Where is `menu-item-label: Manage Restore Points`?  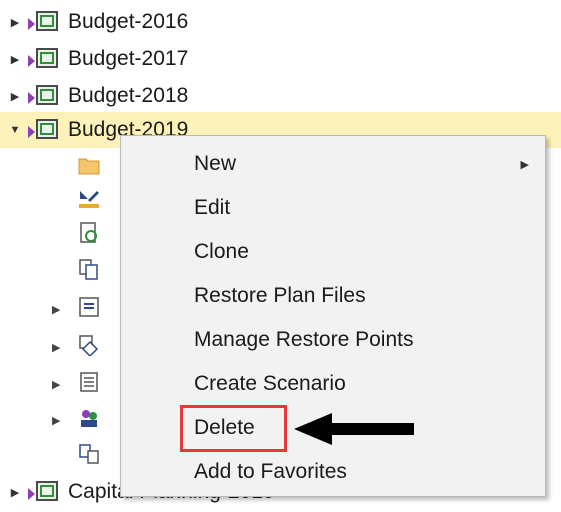
menu-item-label: Manage Restore Points is located at coordinates (304, 339).